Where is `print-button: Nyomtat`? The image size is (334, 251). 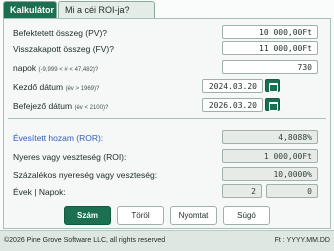 print-button: Nyomtat is located at coordinates (193, 215).